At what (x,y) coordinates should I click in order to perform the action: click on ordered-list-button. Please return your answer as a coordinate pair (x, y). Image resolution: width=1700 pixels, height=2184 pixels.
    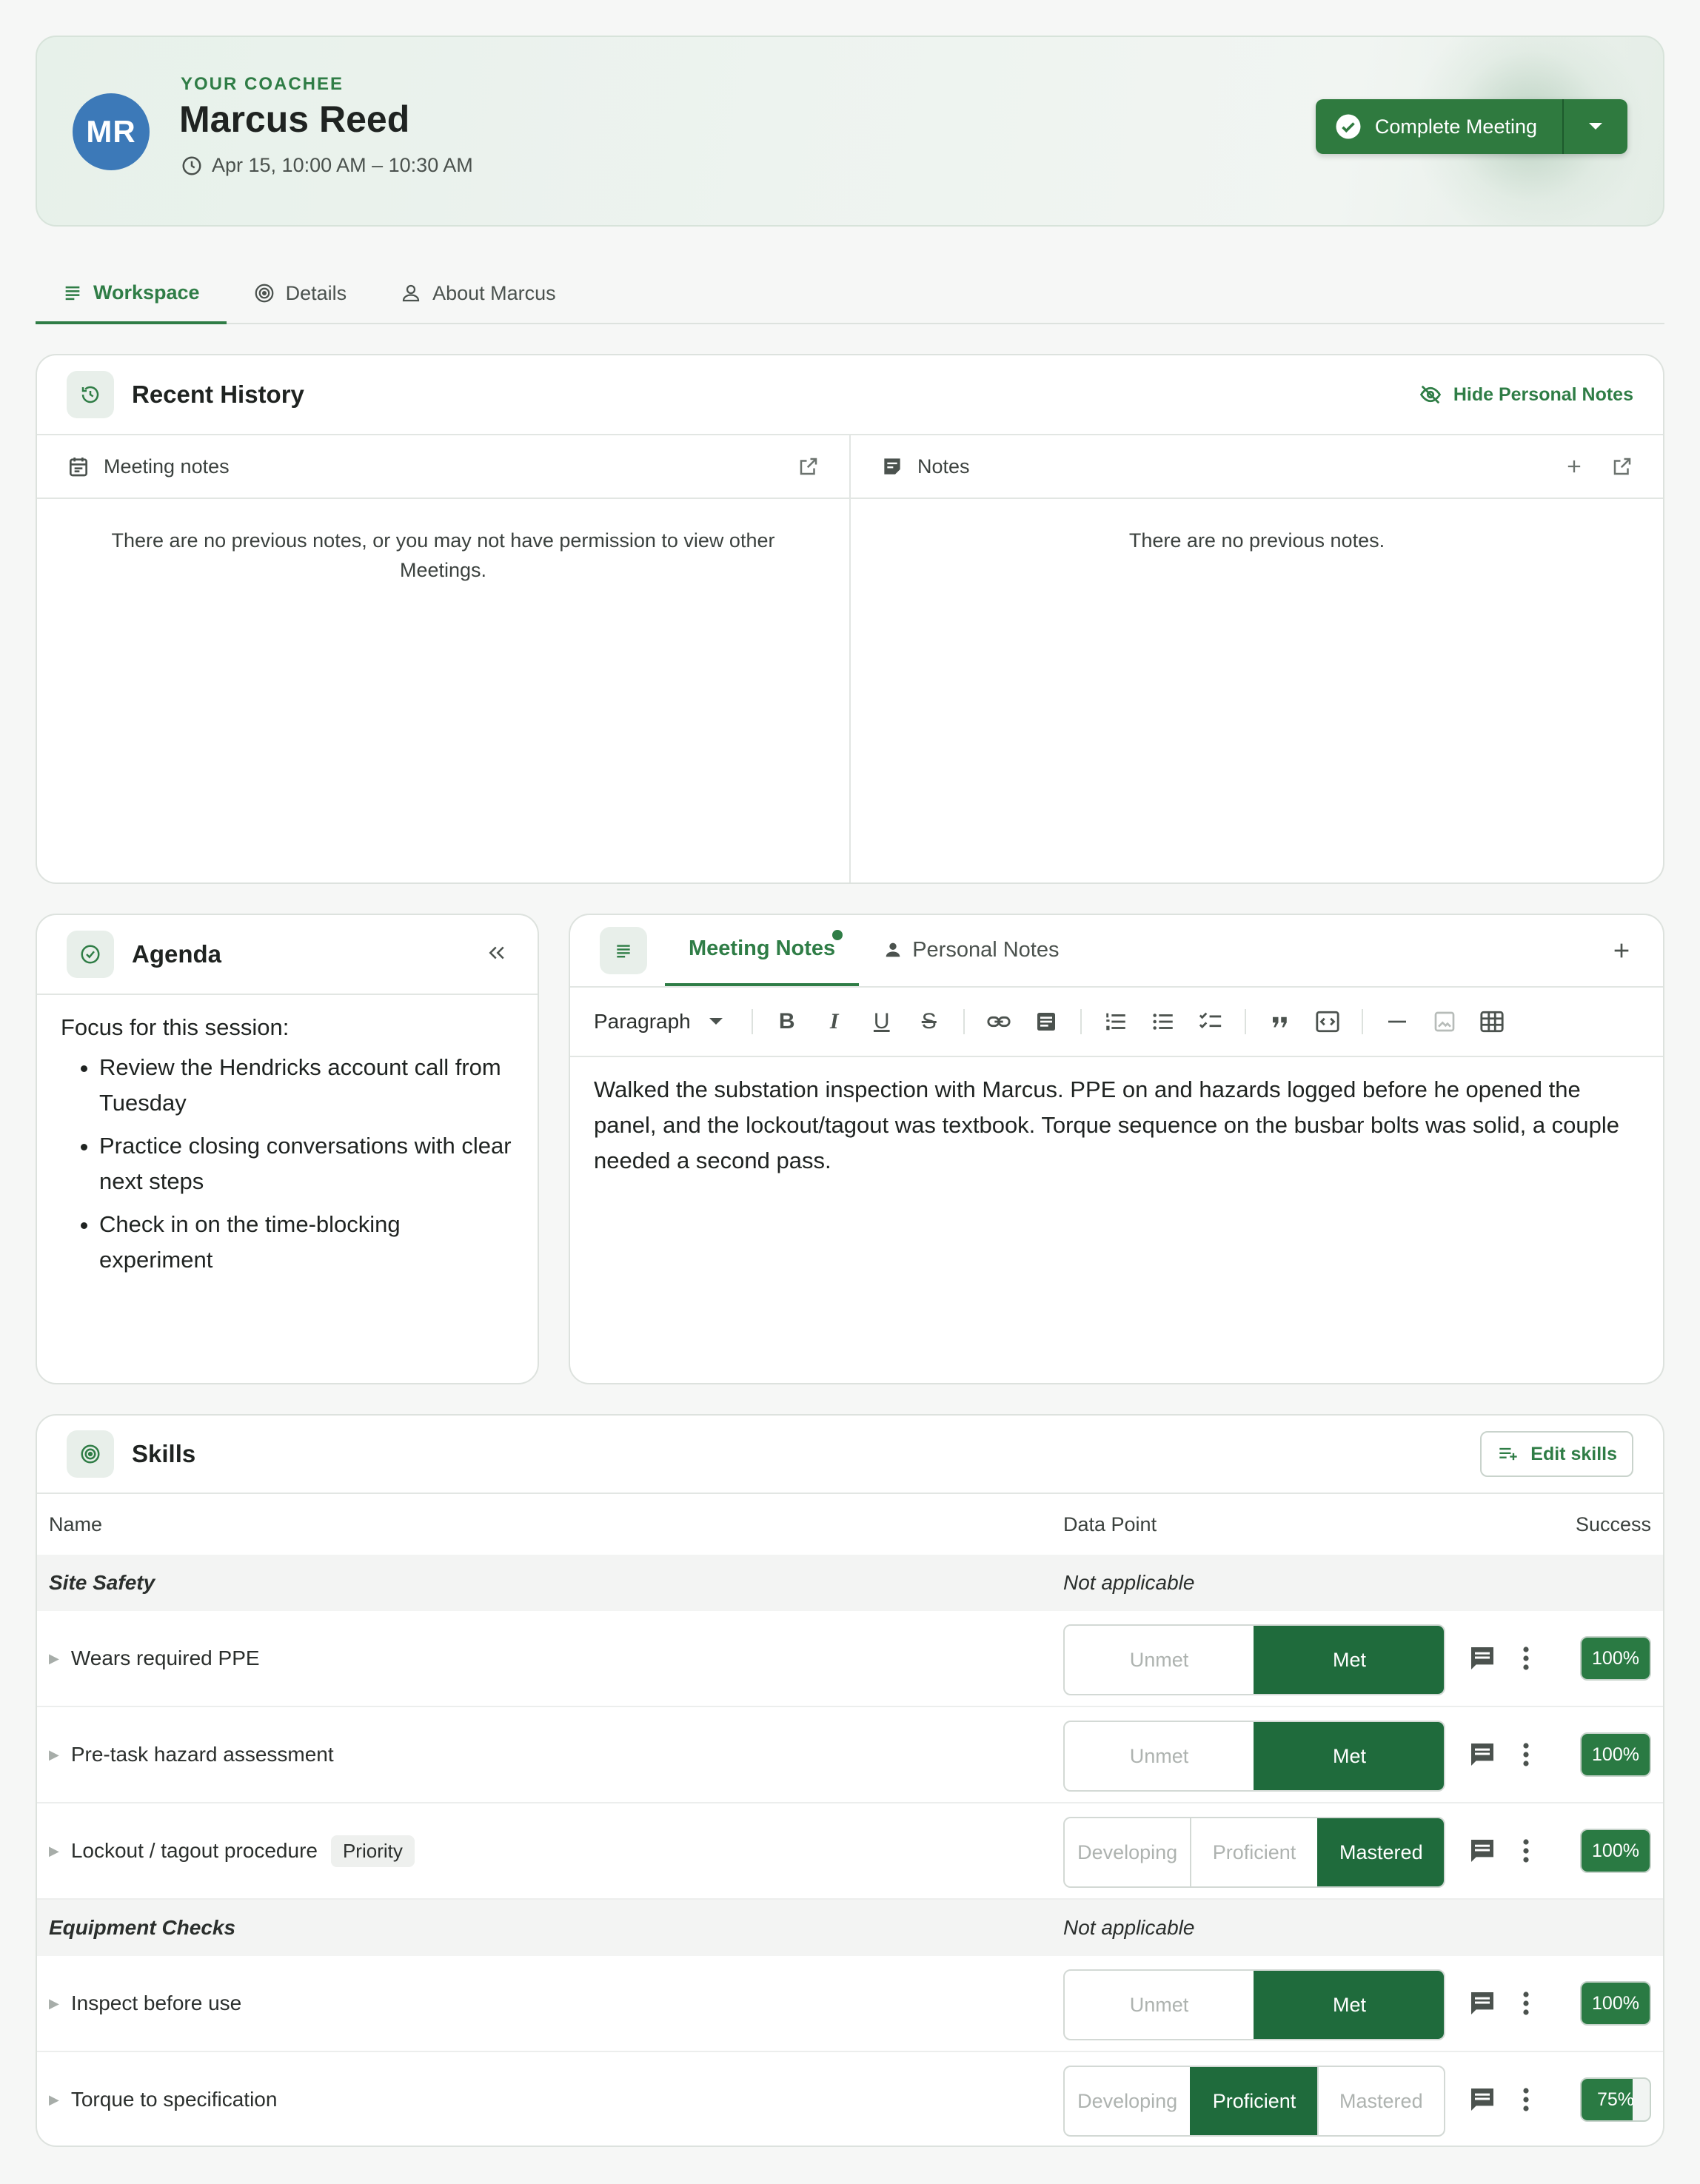
    Looking at the image, I should click on (1116, 1022).